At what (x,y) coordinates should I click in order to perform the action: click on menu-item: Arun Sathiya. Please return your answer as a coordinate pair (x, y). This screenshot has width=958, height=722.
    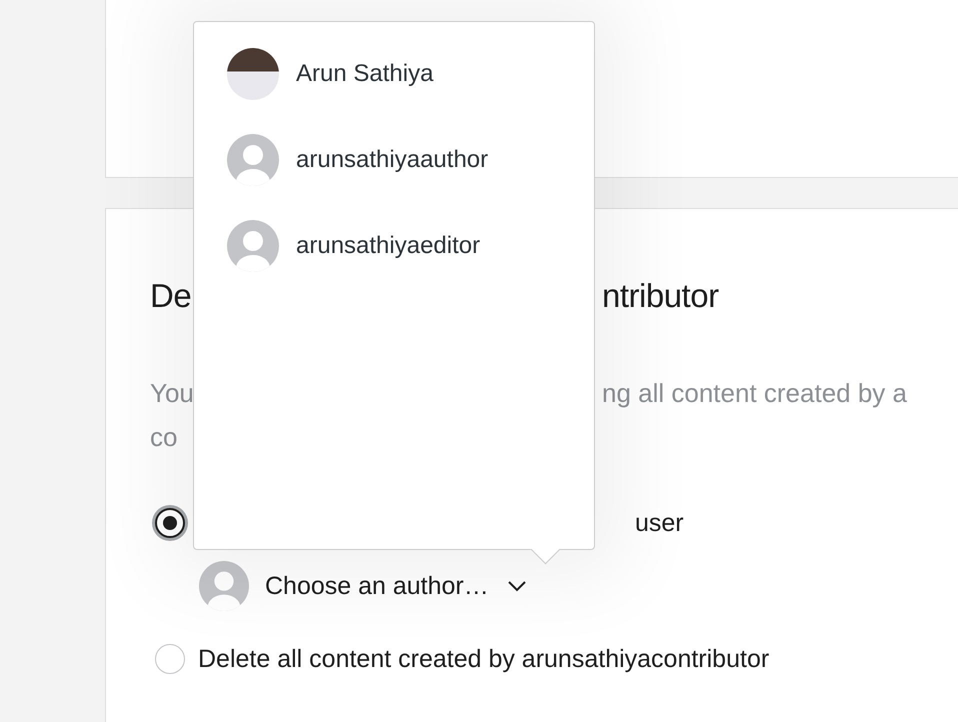
    Looking at the image, I should click on (410, 74).